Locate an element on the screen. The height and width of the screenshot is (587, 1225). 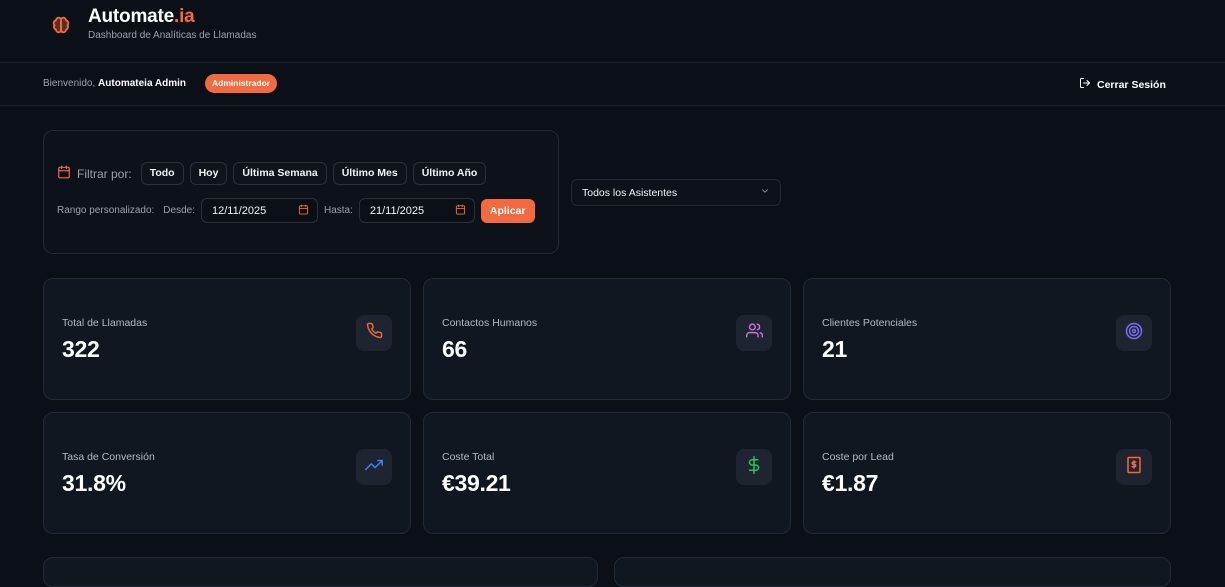
stat-label: Coste por Lead is located at coordinates (858, 457).